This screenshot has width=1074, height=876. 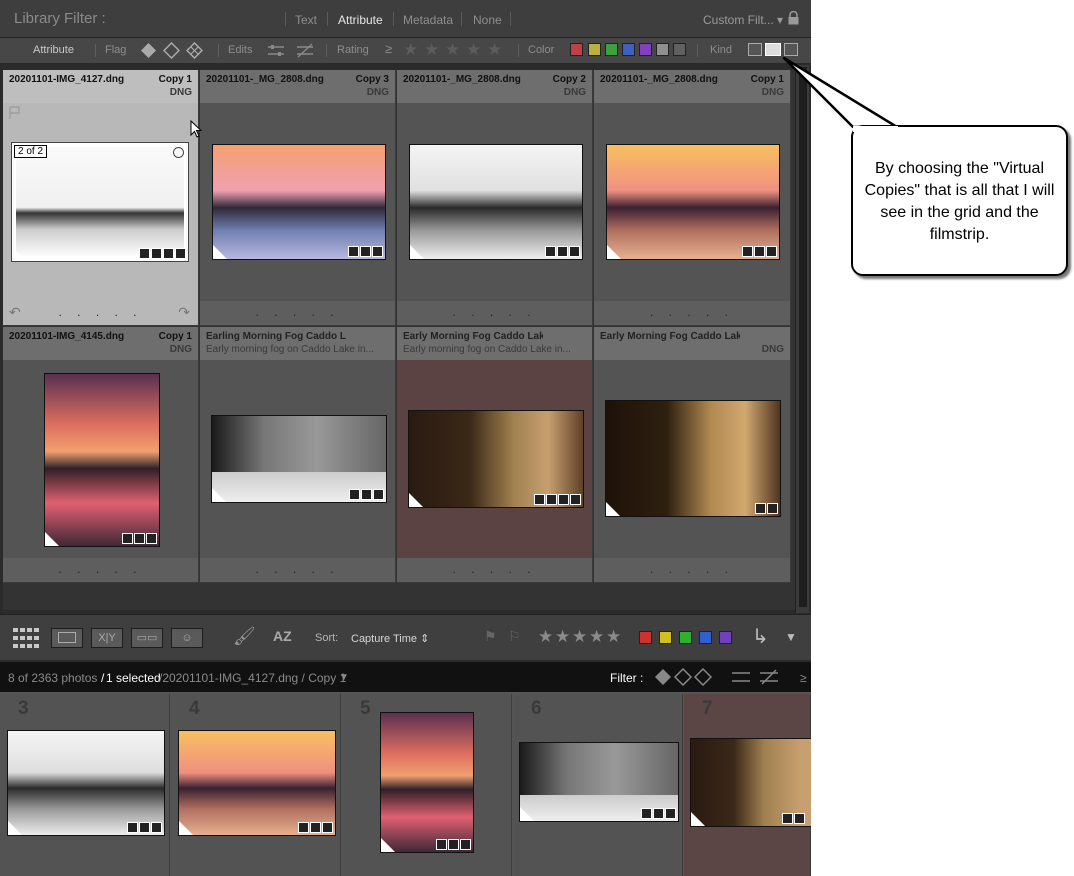 What do you see at coordinates (282, 636) in the screenshot?
I see `sort-direction-icon: AZ` at bounding box center [282, 636].